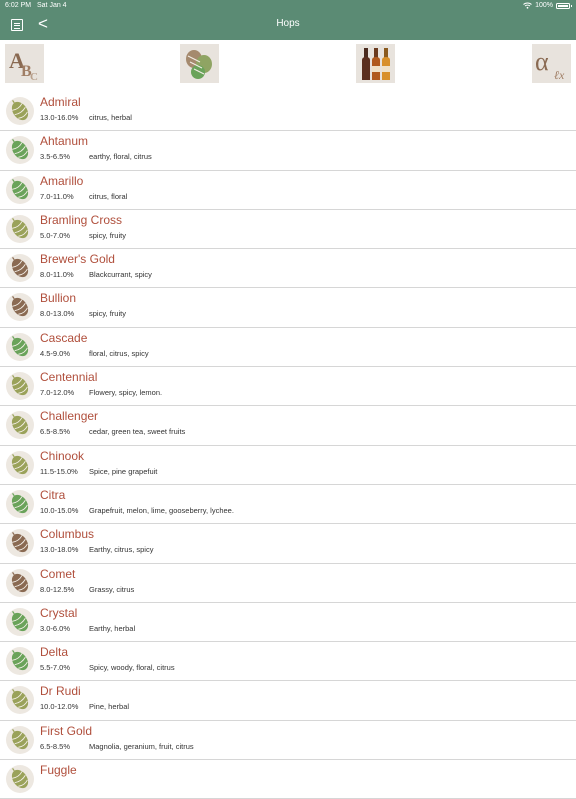  Describe the element at coordinates (288, 779) in the screenshot. I see `hop-row: Fuggle` at that location.